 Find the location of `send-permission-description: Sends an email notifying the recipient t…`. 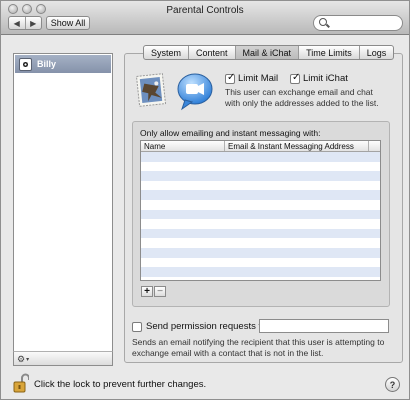

send-permission-description: Sends an email notifying the recipient t… is located at coordinates (258, 347).